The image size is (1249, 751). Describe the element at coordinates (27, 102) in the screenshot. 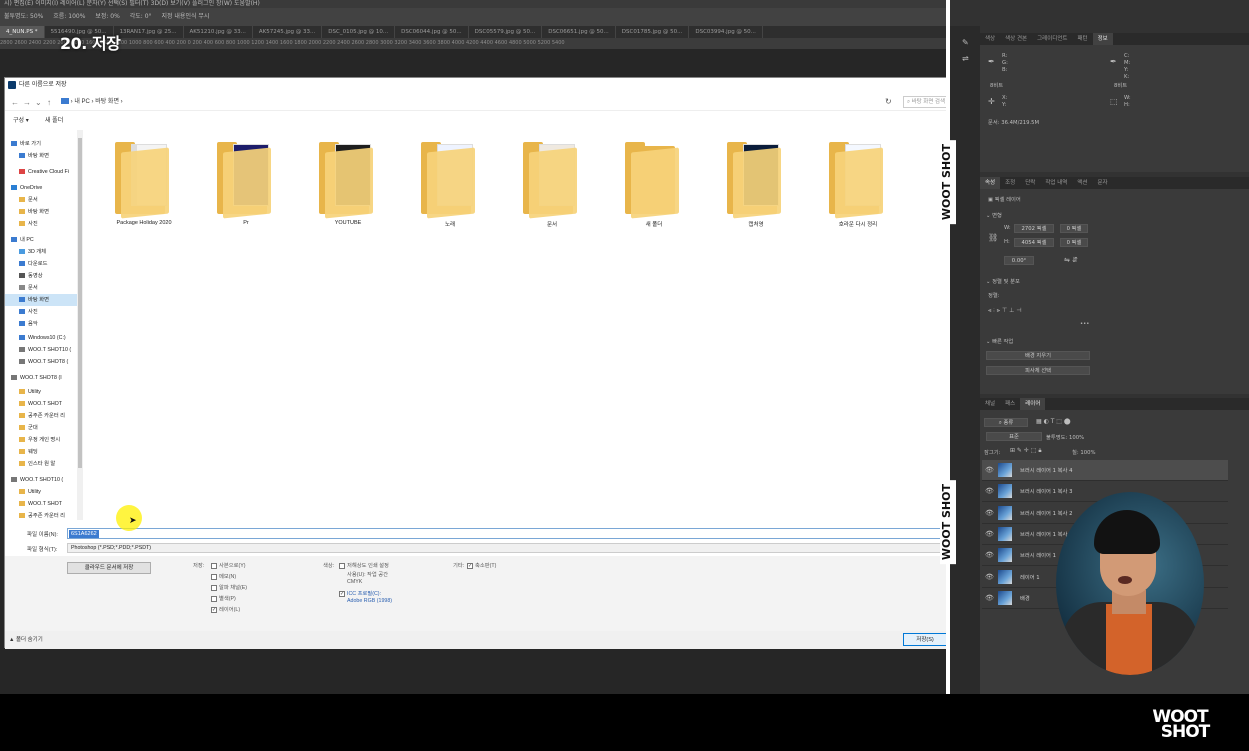

I see `forward-arrow-icon: →` at that location.